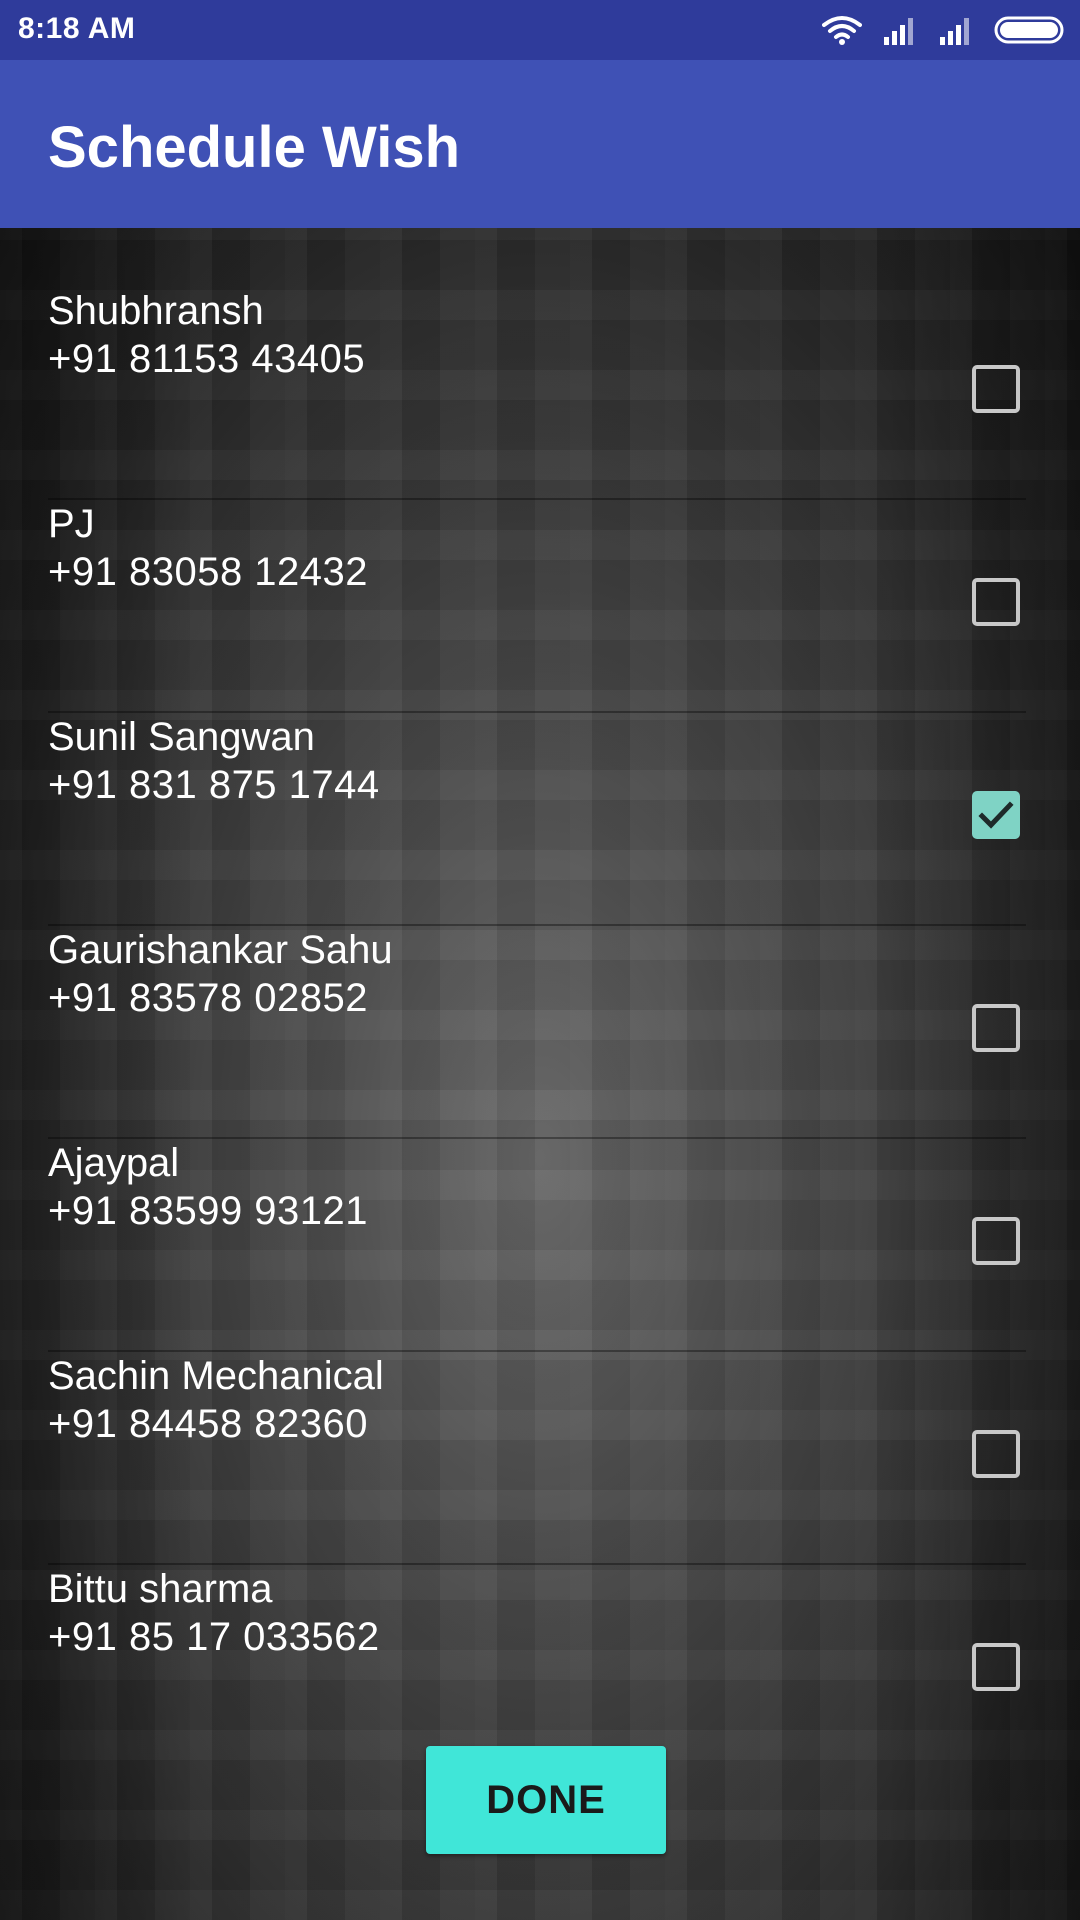 The height and width of the screenshot is (1920, 1080). Describe the element at coordinates (114, 1163) in the screenshot. I see `contact-name: Ajaypal` at that location.